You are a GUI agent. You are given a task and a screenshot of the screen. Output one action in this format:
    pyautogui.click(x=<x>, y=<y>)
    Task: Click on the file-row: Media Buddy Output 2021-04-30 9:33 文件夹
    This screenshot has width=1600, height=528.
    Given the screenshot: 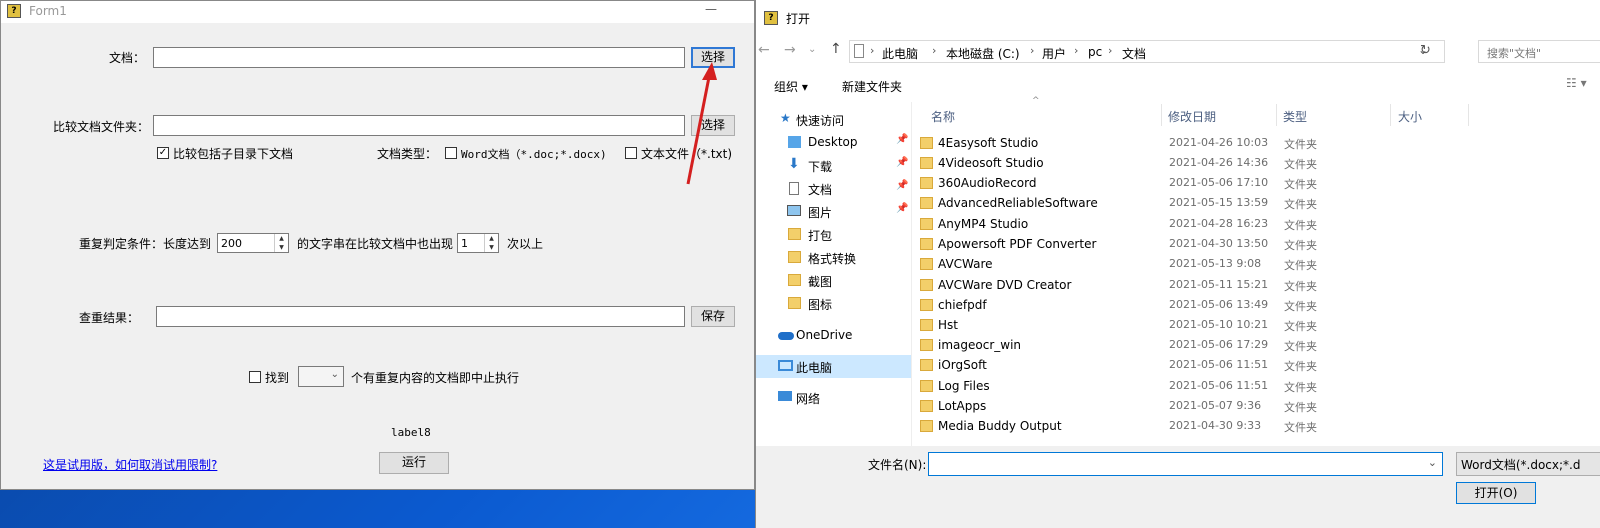 What is the action you would take?
    pyautogui.click(x=1241, y=426)
    